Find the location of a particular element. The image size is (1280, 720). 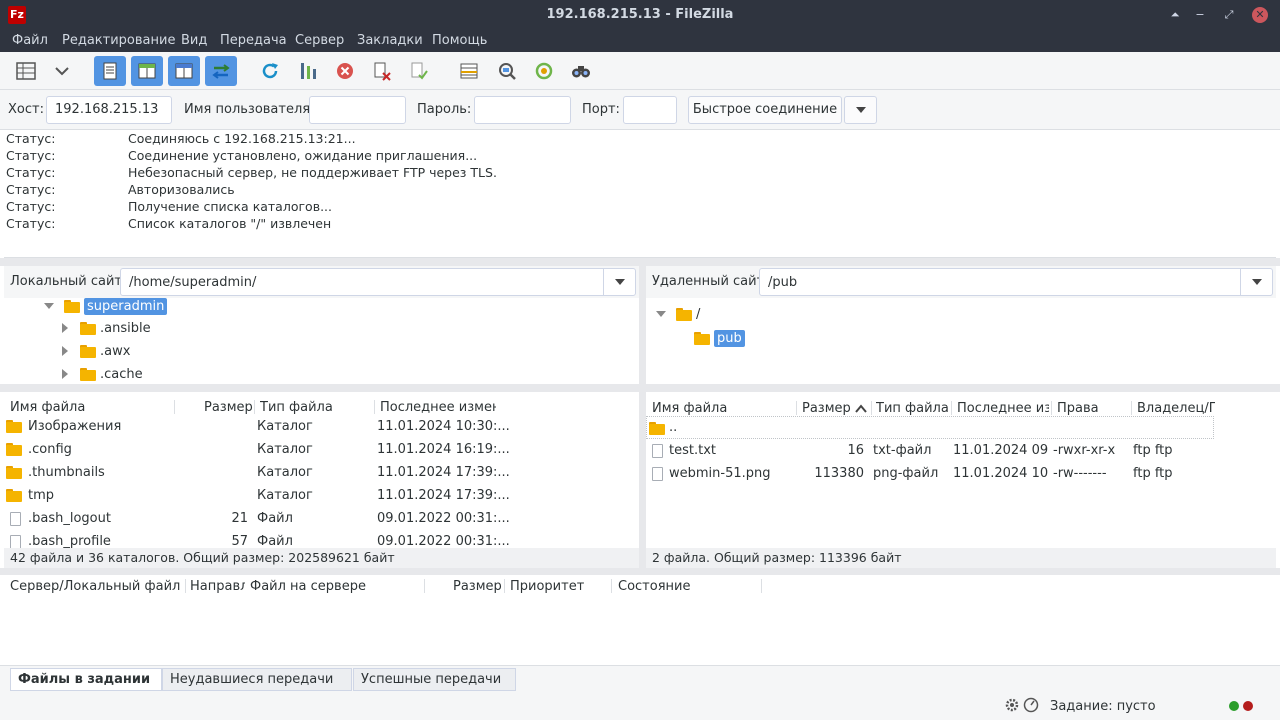

column-status: Состояние is located at coordinates (654, 586).